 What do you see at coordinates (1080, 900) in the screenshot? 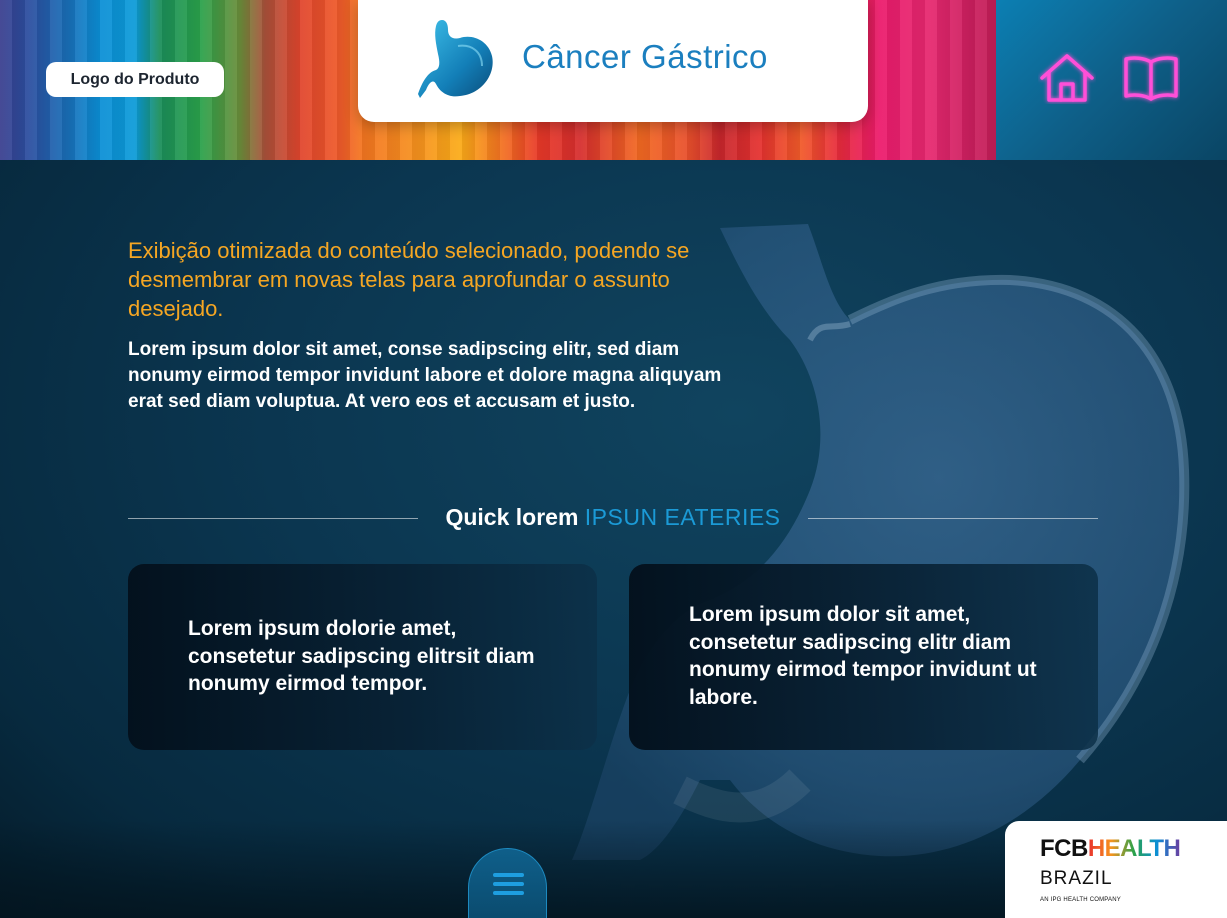
I see `brand-tagline: AN IPG HEALTH COMPANY` at bounding box center [1080, 900].